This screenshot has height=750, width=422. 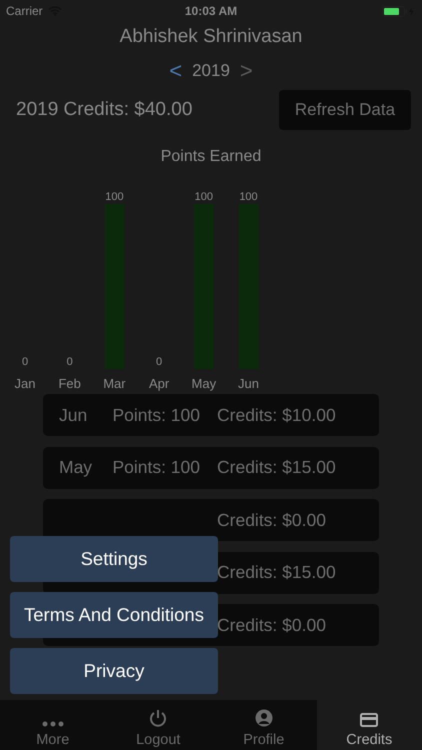 What do you see at coordinates (24, 11) in the screenshot?
I see `carrier-label: Carrier` at bounding box center [24, 11].